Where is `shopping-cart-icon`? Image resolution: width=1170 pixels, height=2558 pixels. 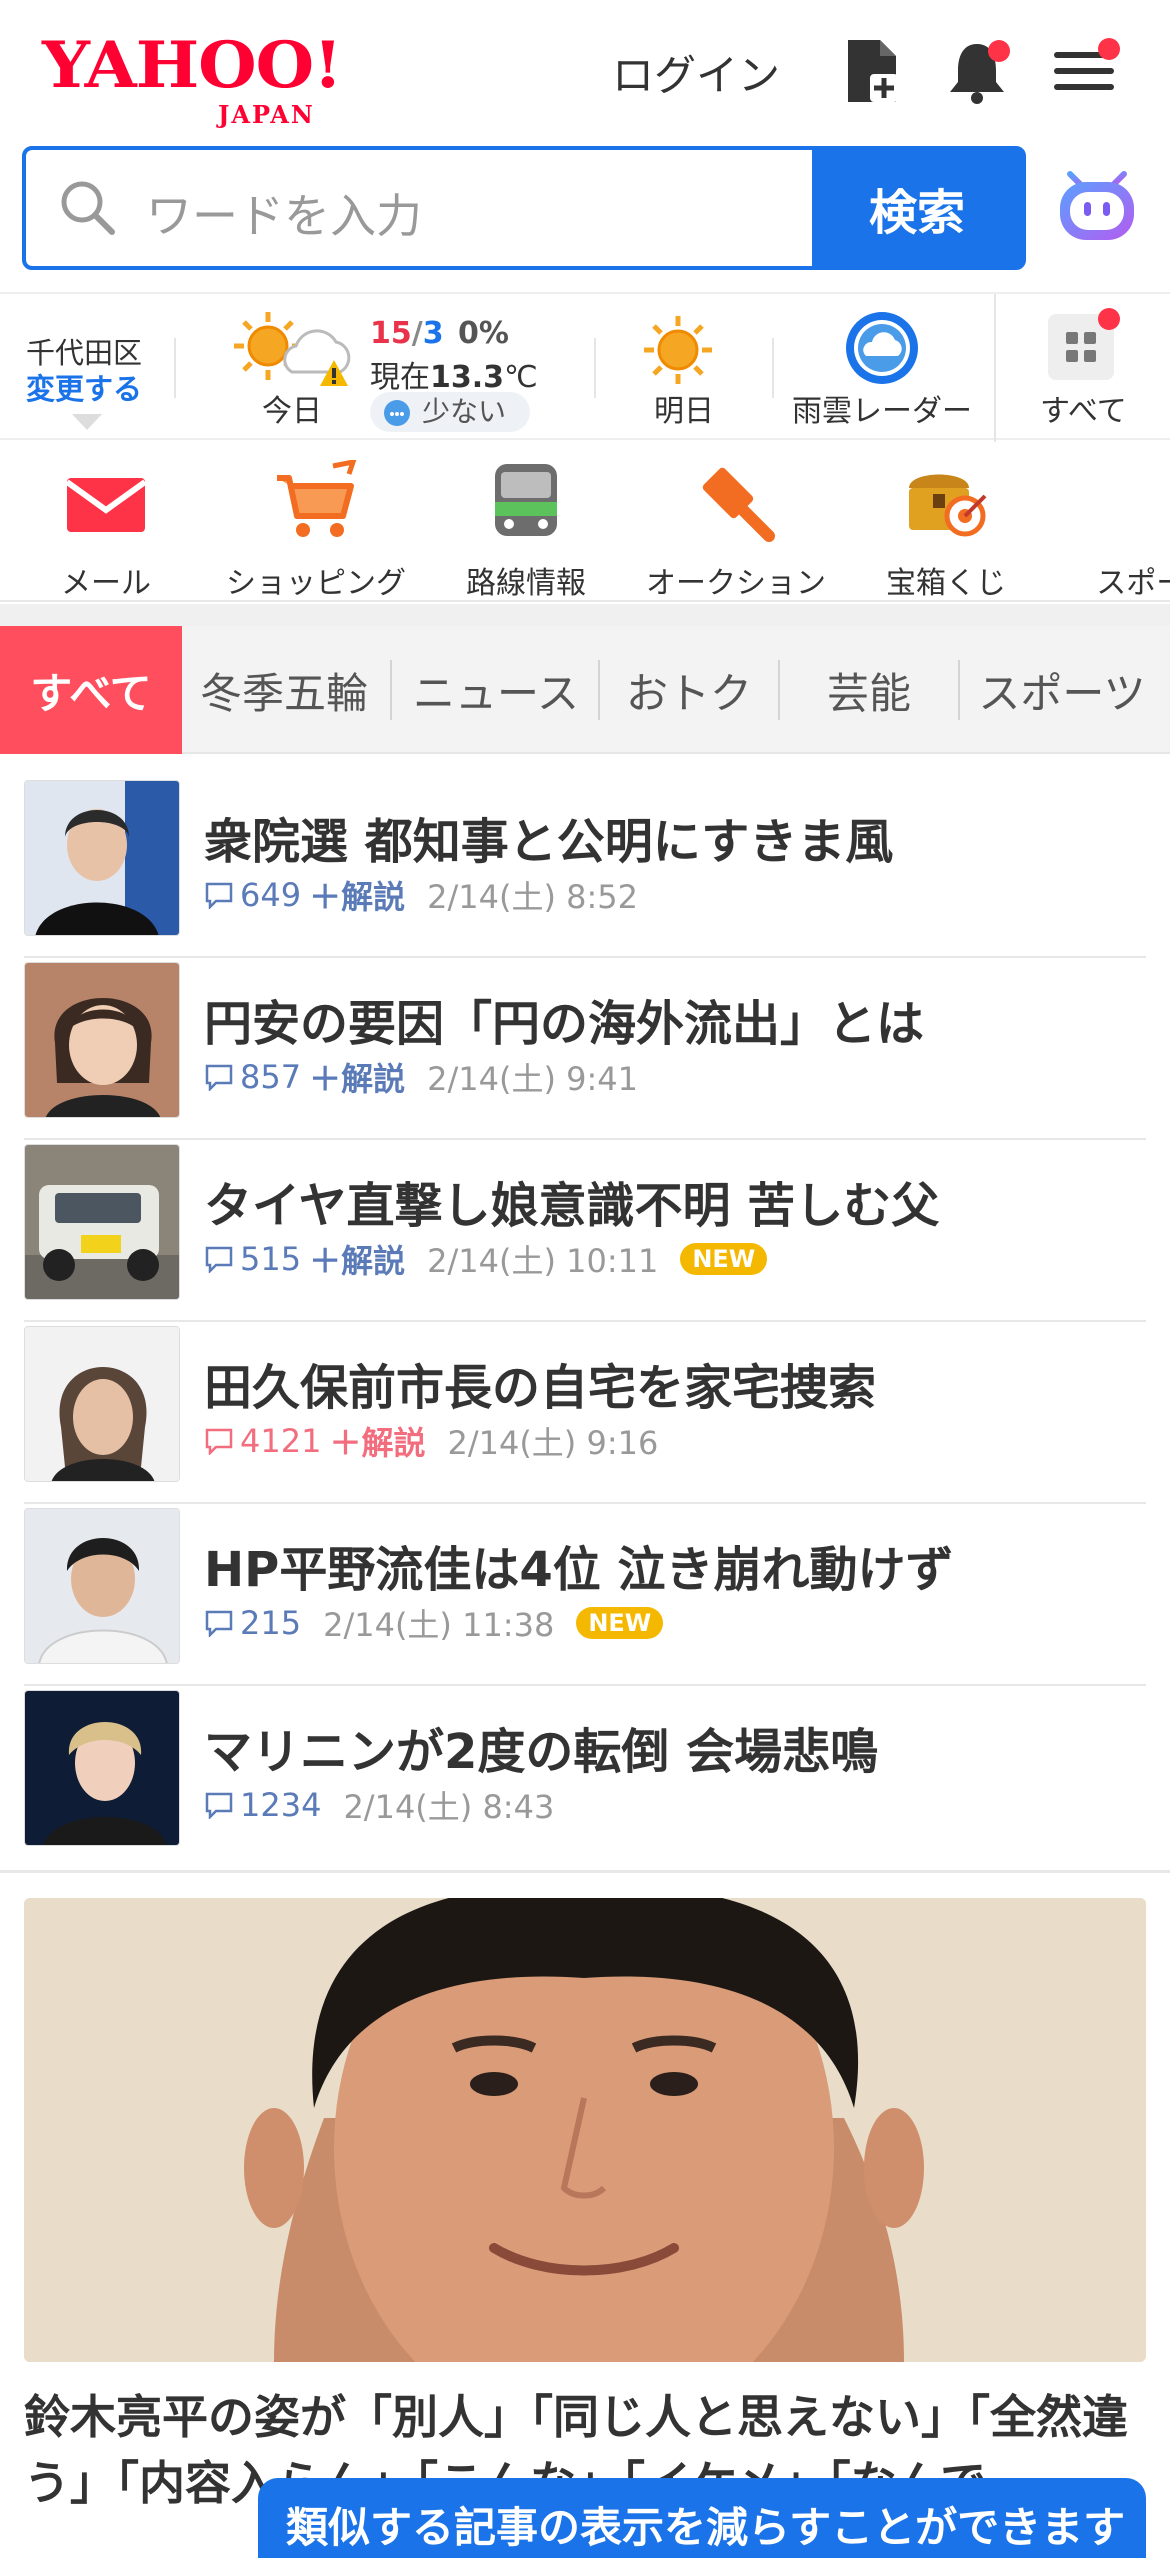
shopping-cart-icon is located at coordinates (317, 497).